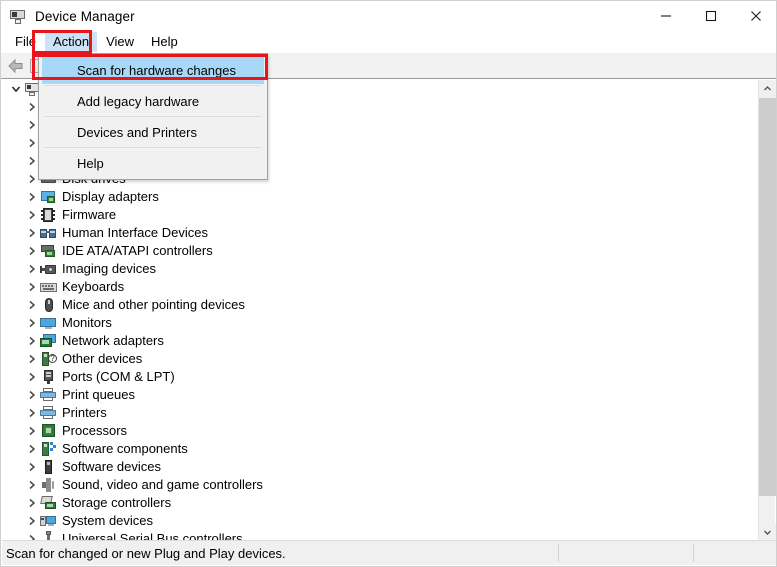 Image resolution: width=777 pixels, height=567 pixels. What do you see at coordinates (374, 287) in the screenshot?
I see `tree-item-keyboards: Keyboards` at bounding box center [374, 287].